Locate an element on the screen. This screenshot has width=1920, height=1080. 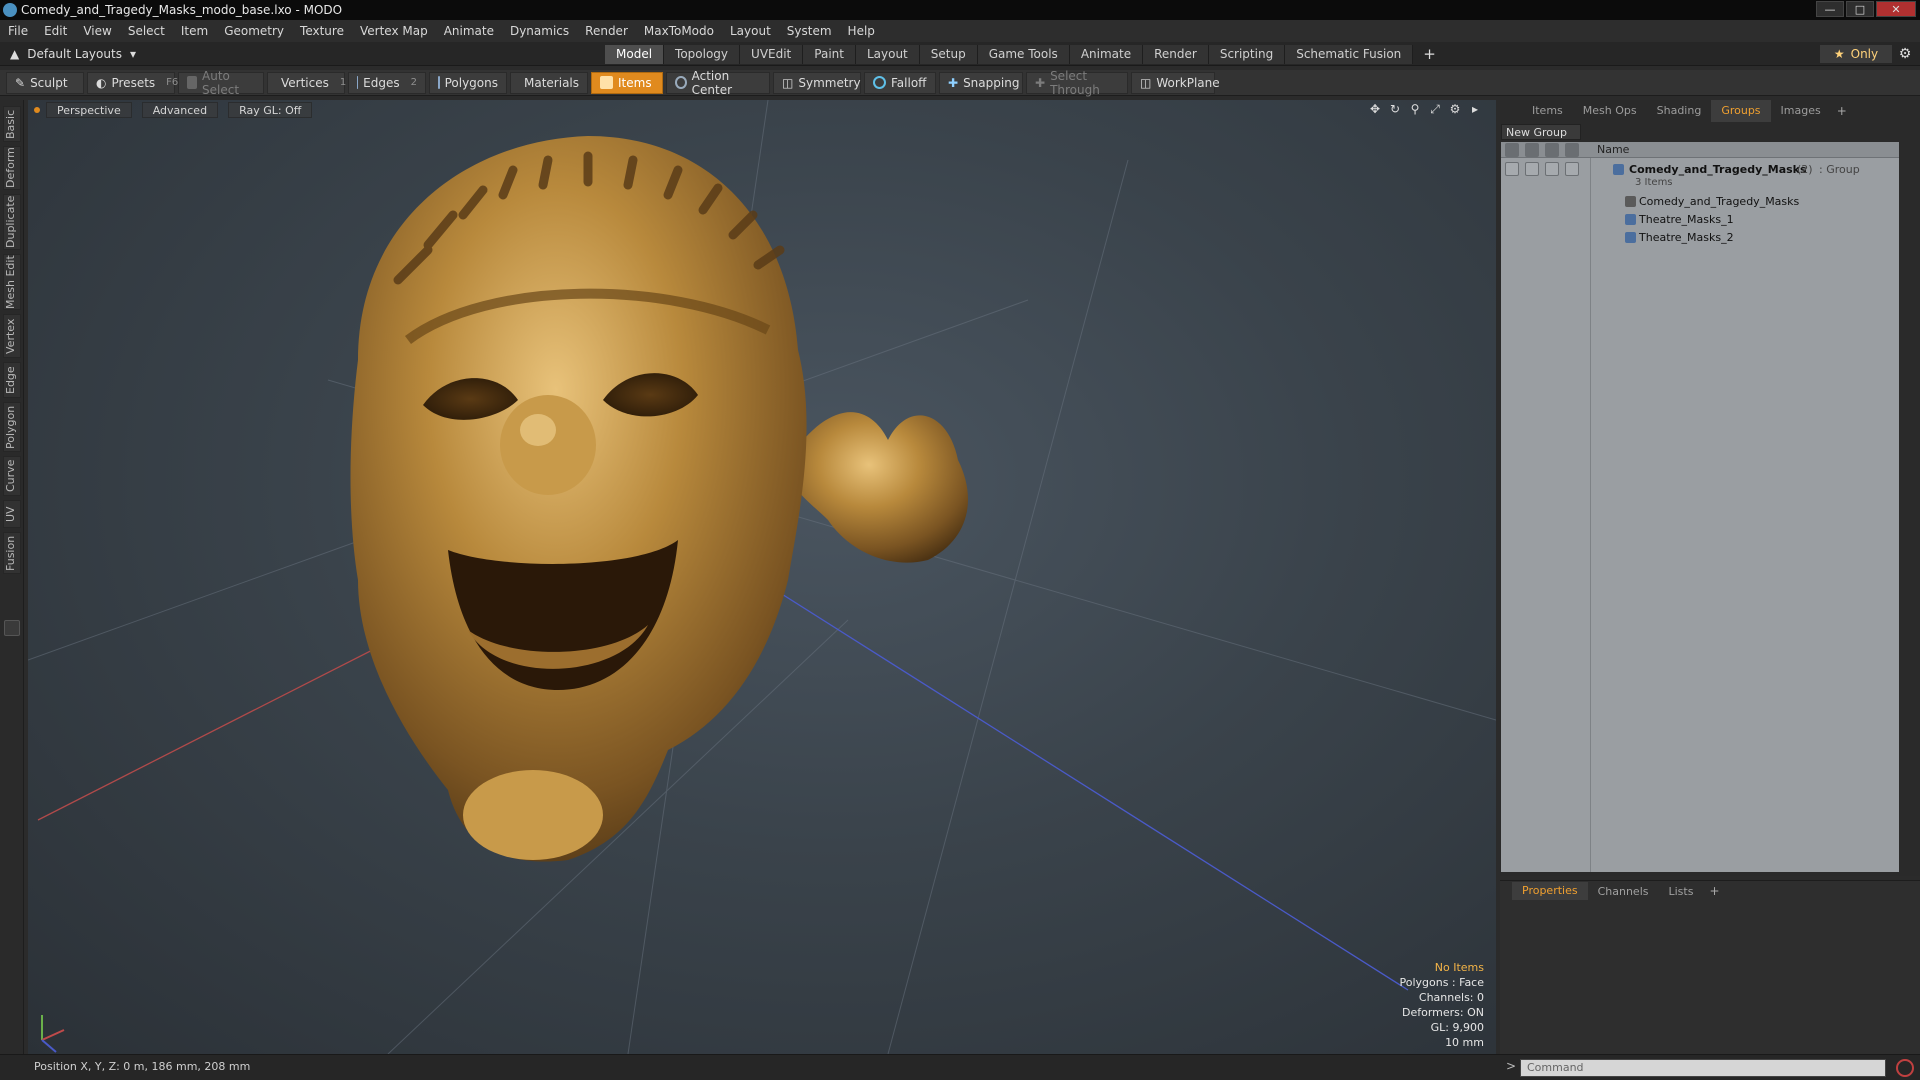
menu-layout: Layout is located at coordinates (750, 31).